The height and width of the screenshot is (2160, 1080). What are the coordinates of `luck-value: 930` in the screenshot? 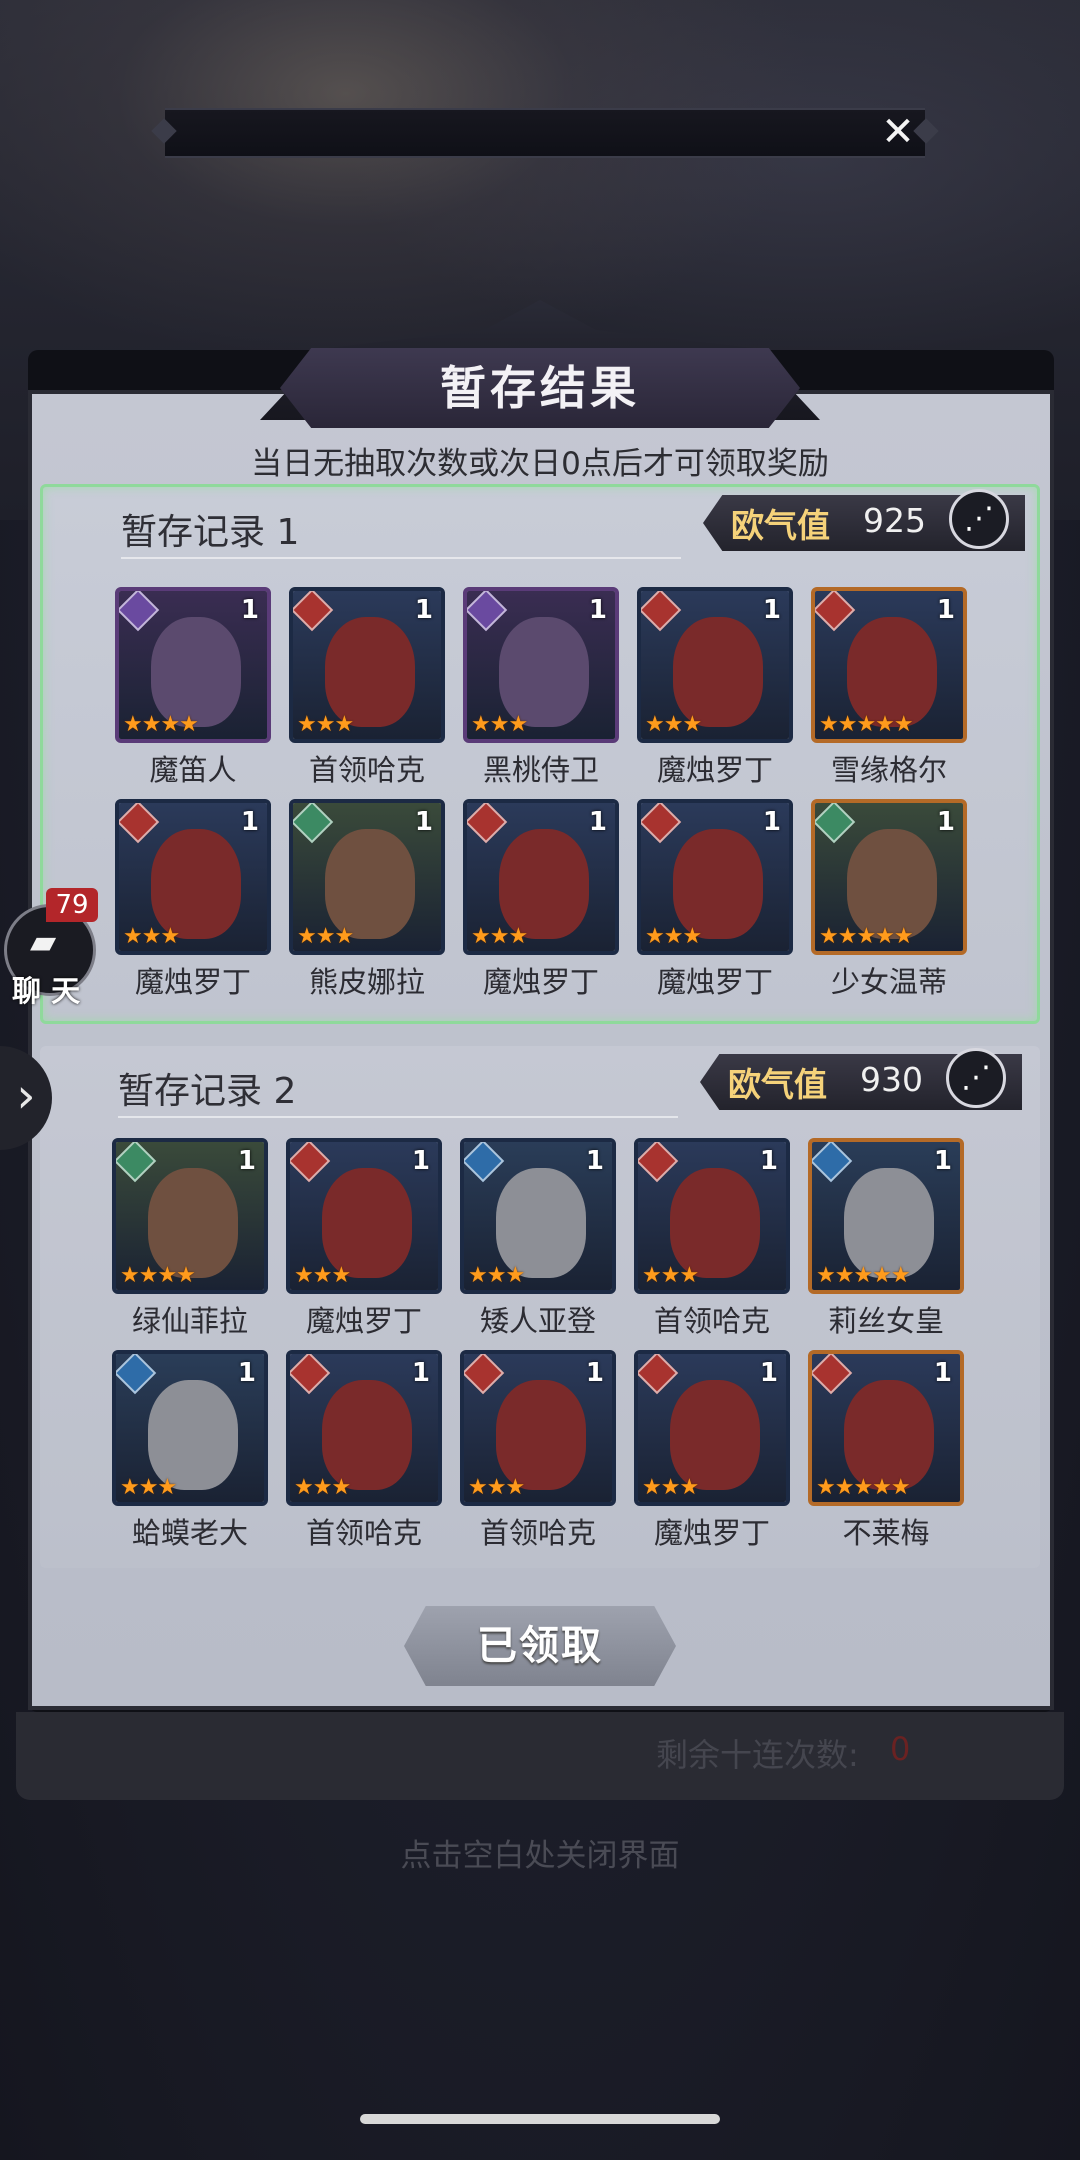 It's located at (891, 1079).